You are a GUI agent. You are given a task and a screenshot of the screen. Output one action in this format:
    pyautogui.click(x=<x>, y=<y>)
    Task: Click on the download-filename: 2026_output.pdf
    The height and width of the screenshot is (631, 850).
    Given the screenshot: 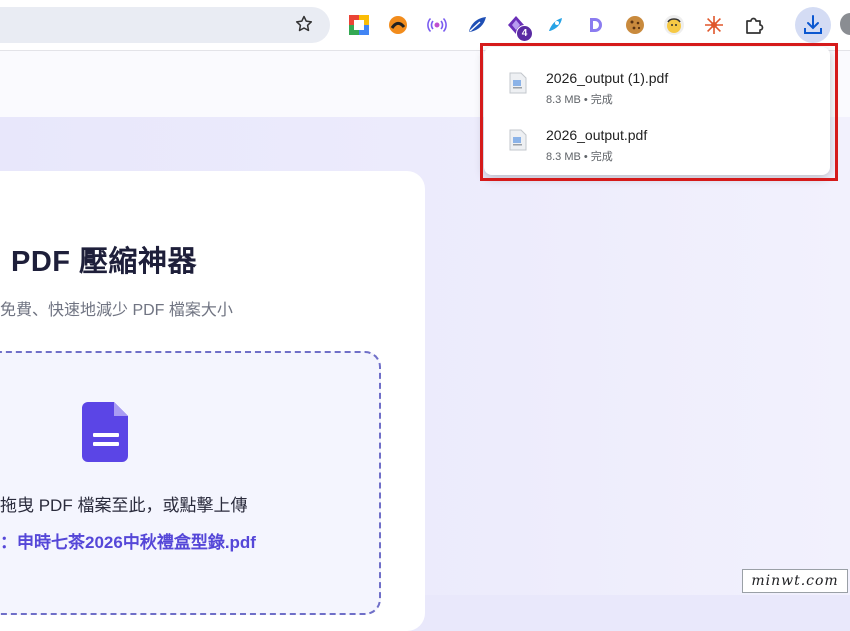 What is the action you would take?
    pyautogui.click(x=597, y=135)
    